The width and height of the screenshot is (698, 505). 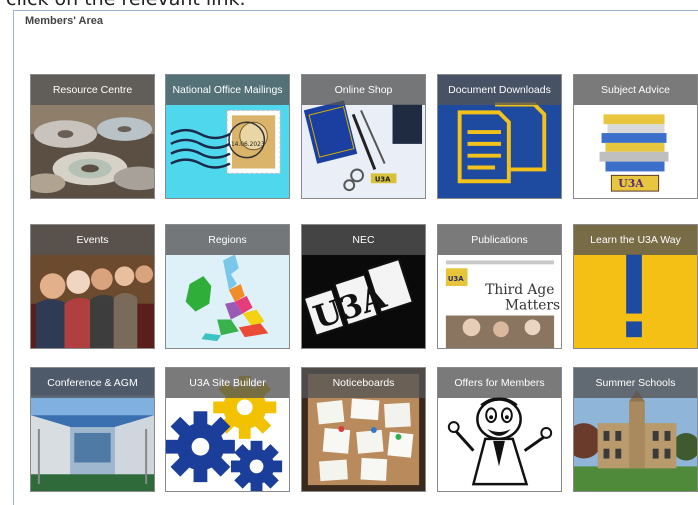 What do you see at coordinates (92, 136) in the screenshot?
I see `tile-resource-centre: Resource Centre` at bounding box center [92, 136].